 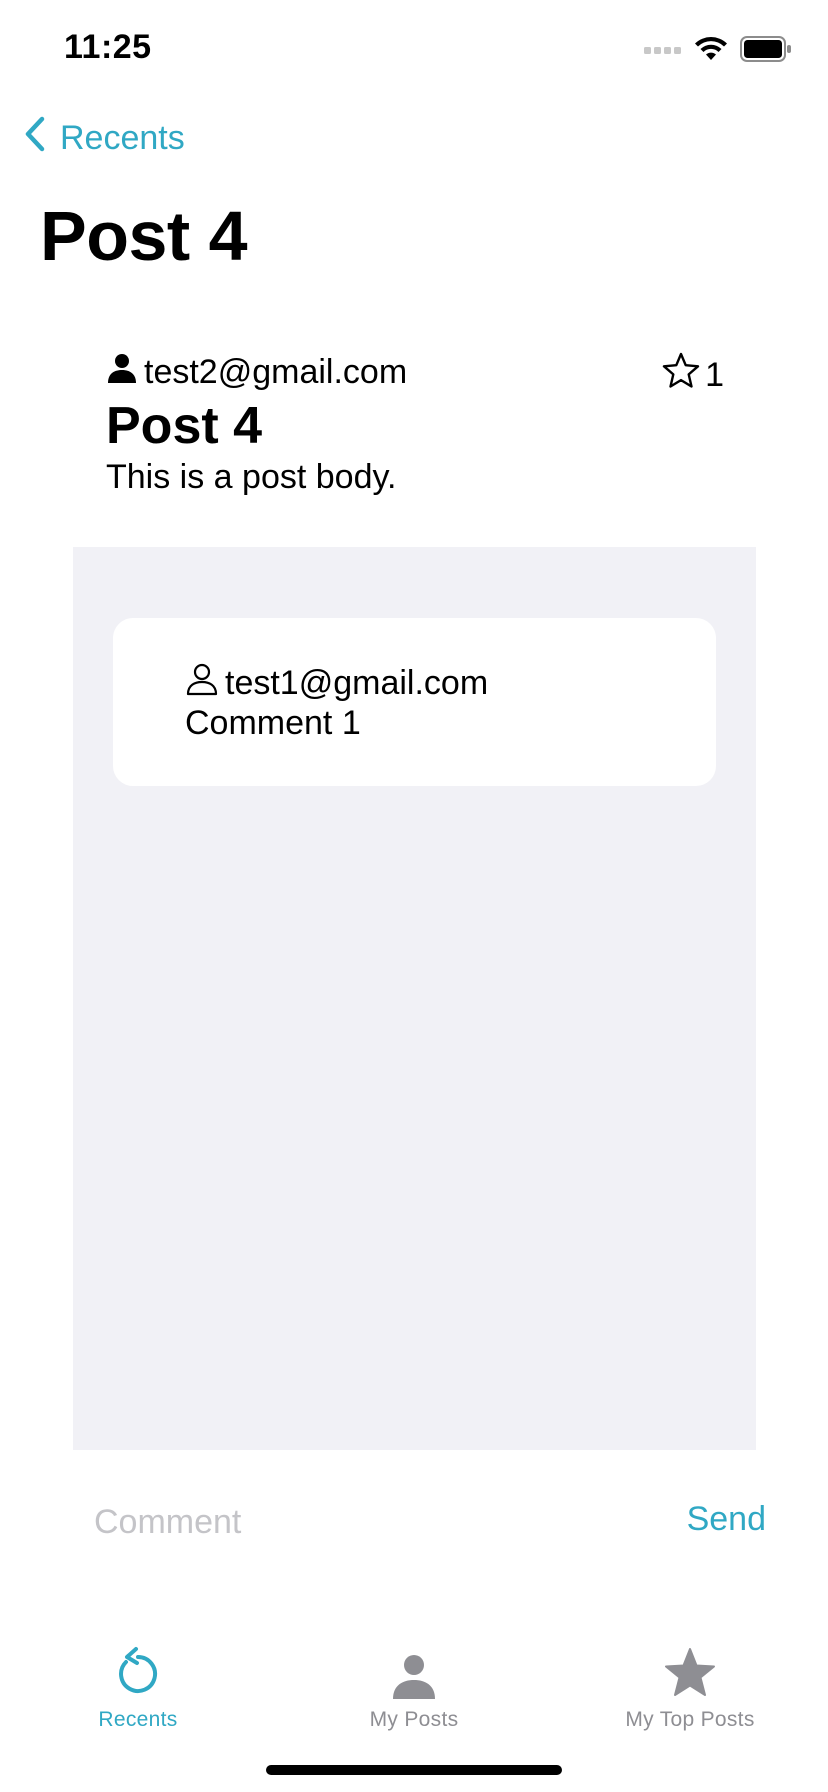 I want to click on comment-author-email: test1@gmail.com, so click(x=357, y=683).